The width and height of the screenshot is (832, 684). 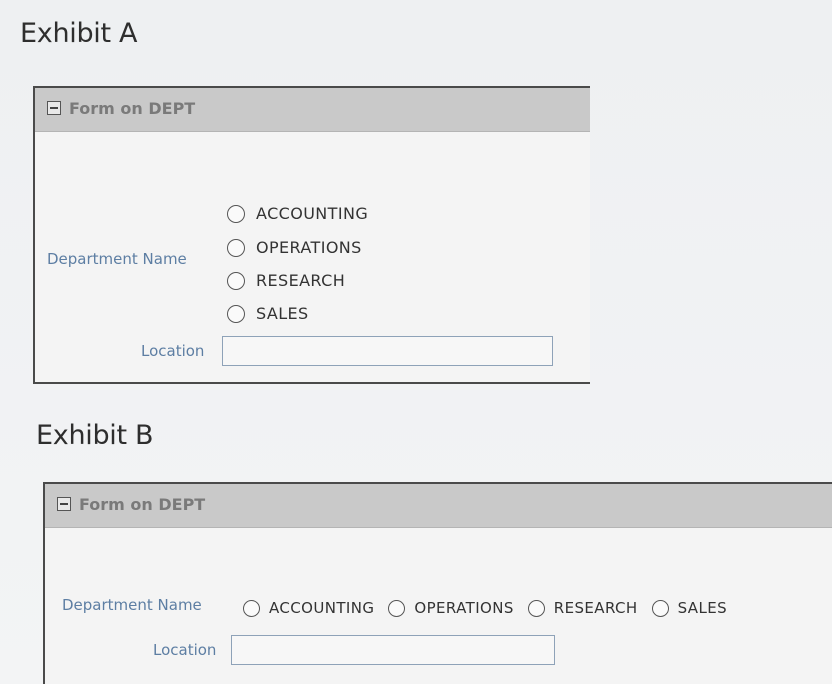 I want to click on exhibit-b-radio-accounting: ACCOUNTING, so click(x=308, y=608).